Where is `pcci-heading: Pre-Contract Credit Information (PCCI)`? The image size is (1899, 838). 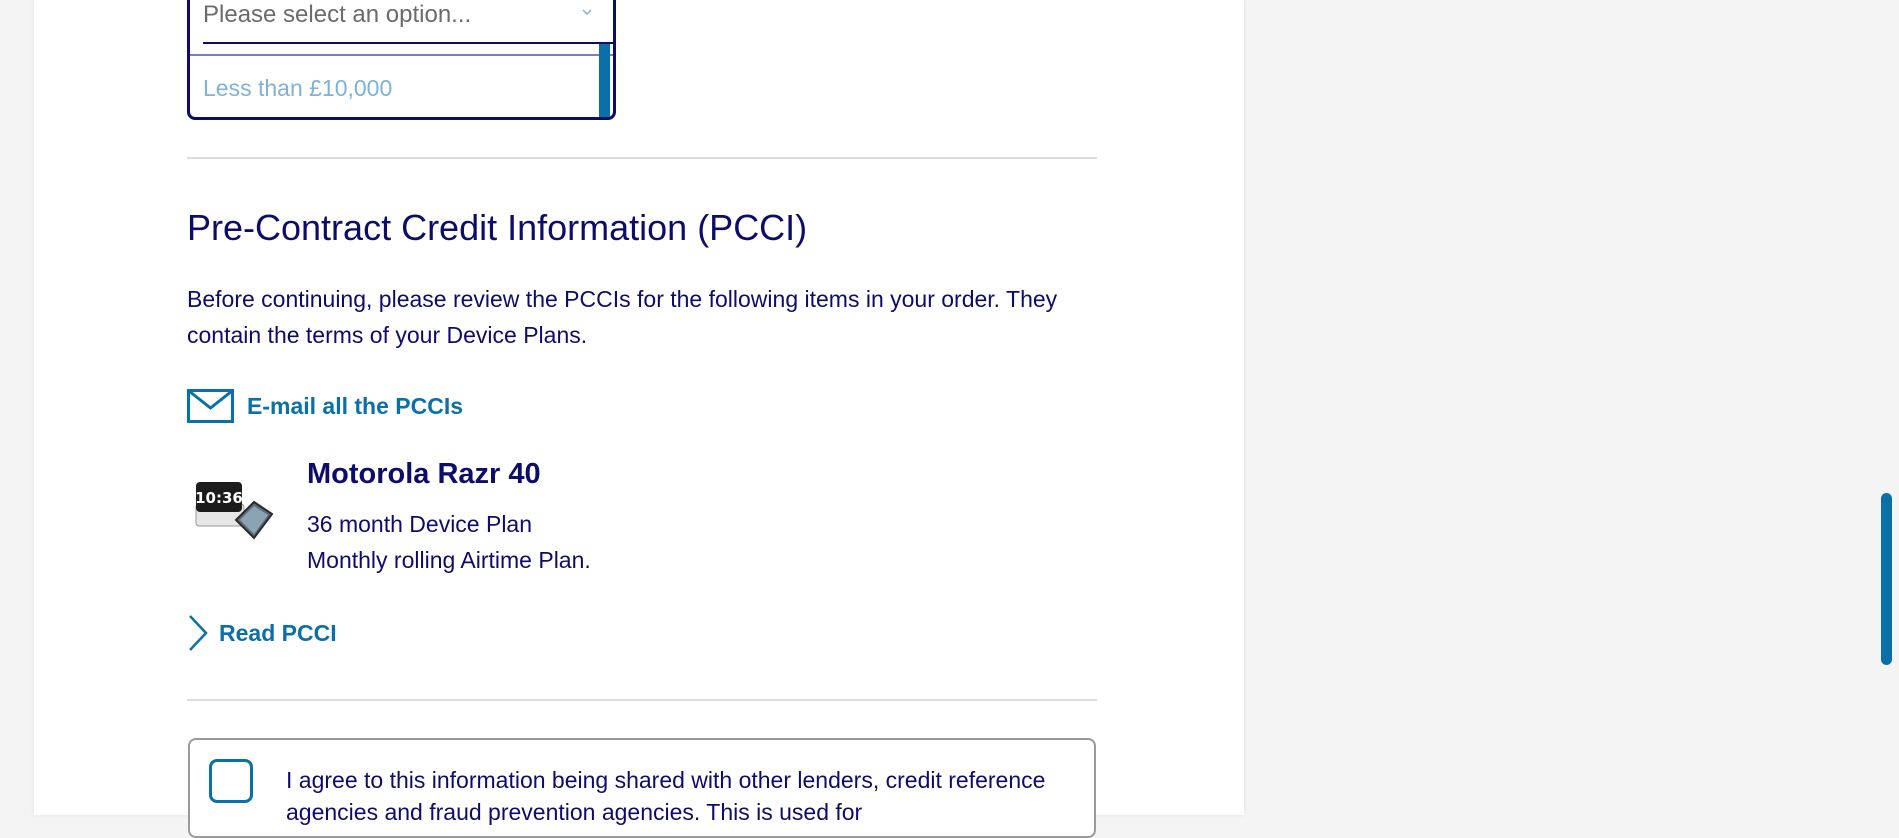 pcci-heading: Pre-Contract Credit Information (PCCI) is located at coordinates (497, 227).